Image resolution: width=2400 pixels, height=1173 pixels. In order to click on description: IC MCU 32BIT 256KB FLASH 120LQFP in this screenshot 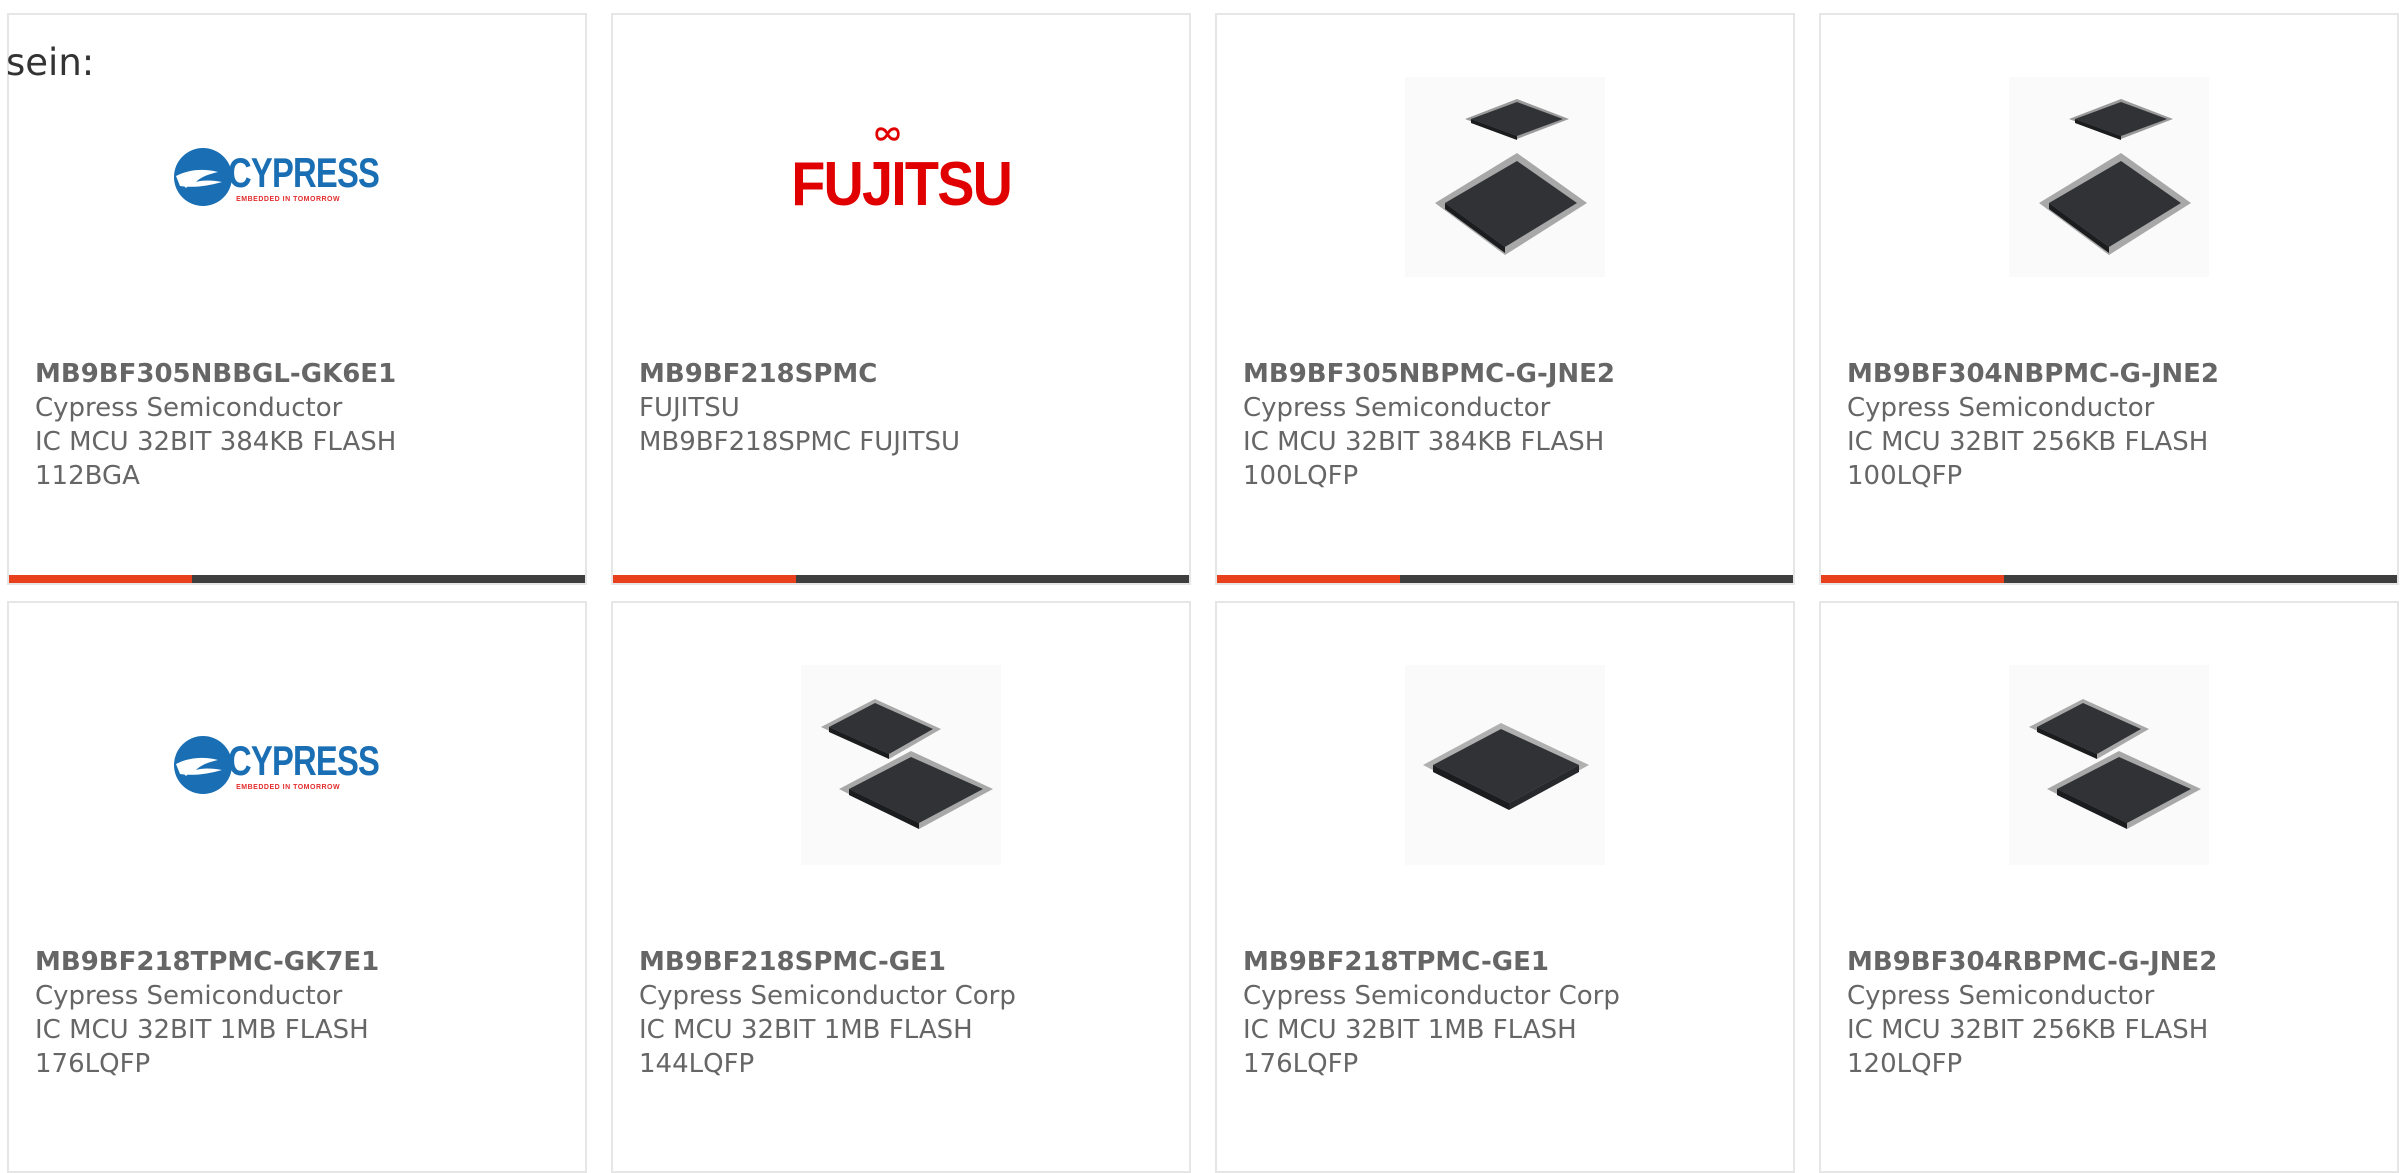, I will do `click(2028, 1047)`.